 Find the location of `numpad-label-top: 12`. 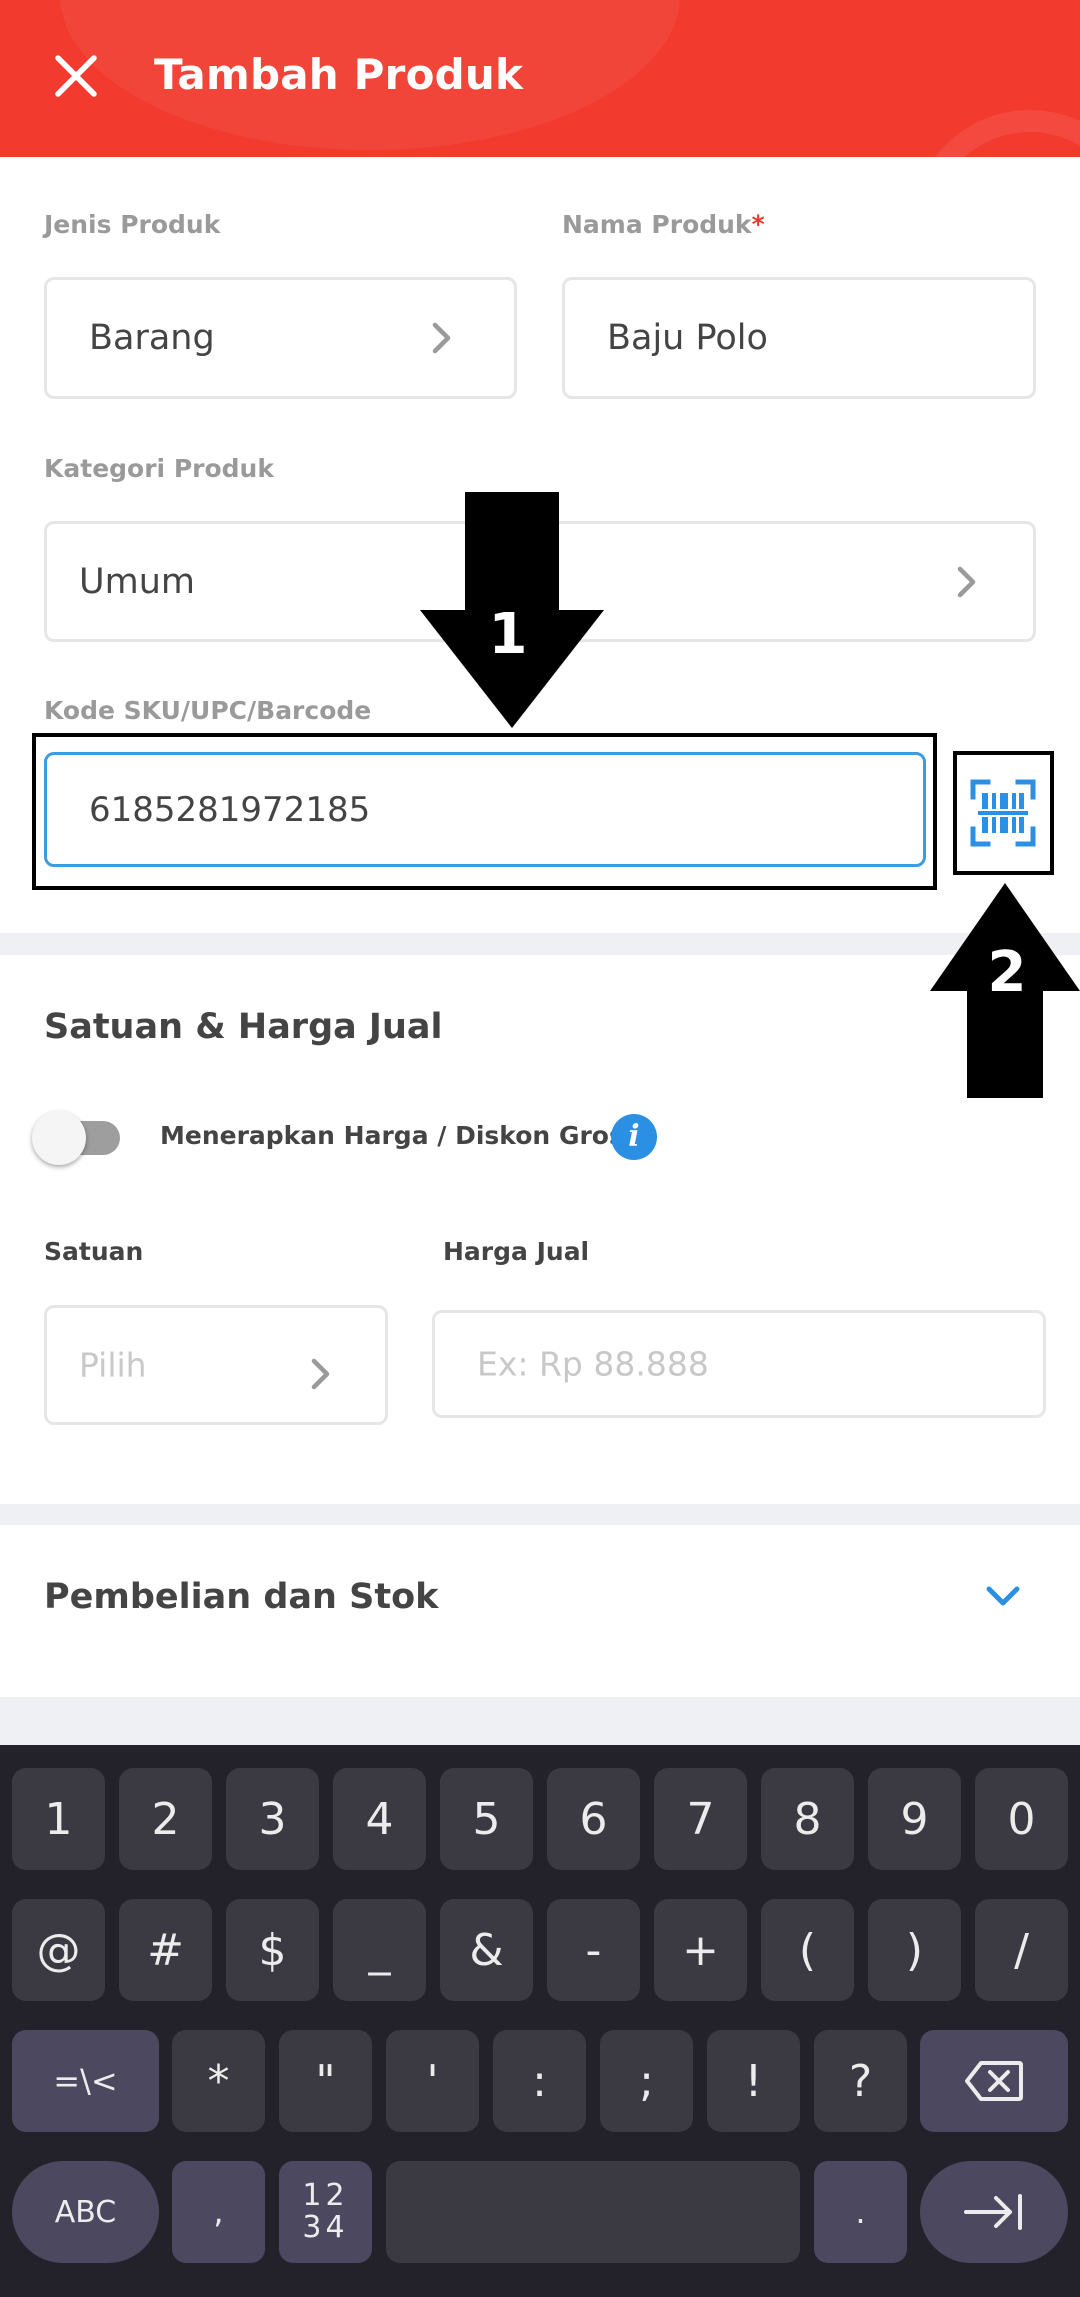

numpad-label-top: 12 is located at coordinates (325, 2195).